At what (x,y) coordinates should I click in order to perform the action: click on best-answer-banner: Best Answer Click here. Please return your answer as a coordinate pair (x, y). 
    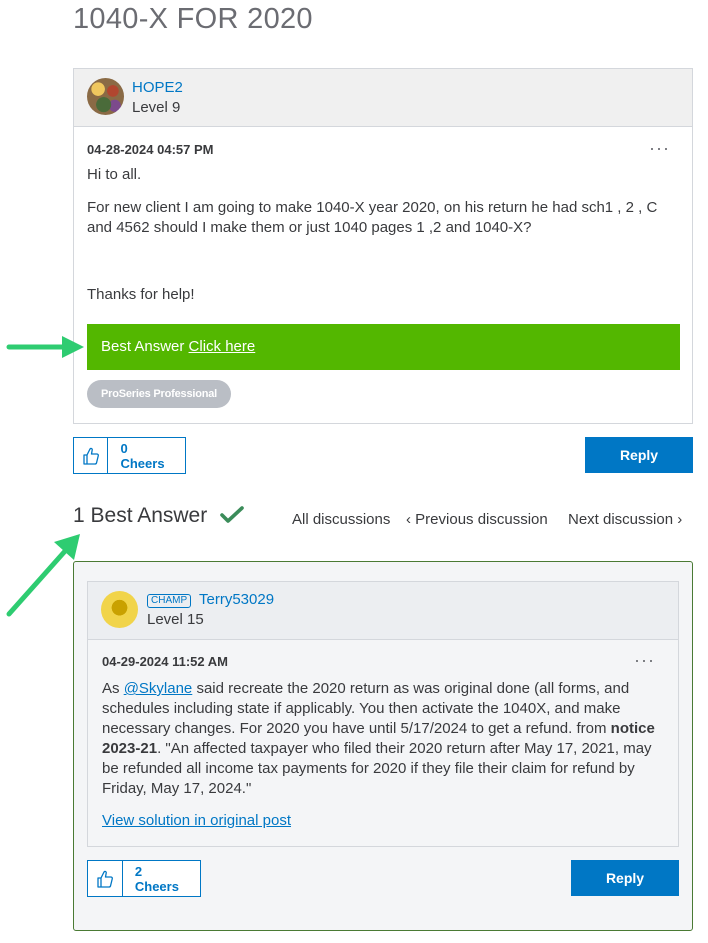
    Looking at the image, I should click on (383, 347).